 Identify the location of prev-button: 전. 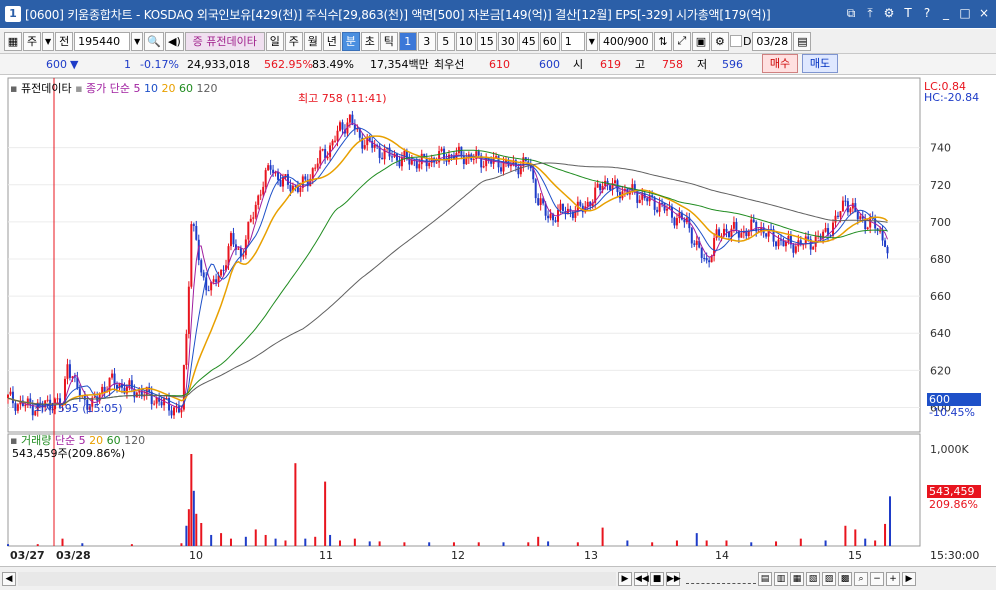
(64, 41).